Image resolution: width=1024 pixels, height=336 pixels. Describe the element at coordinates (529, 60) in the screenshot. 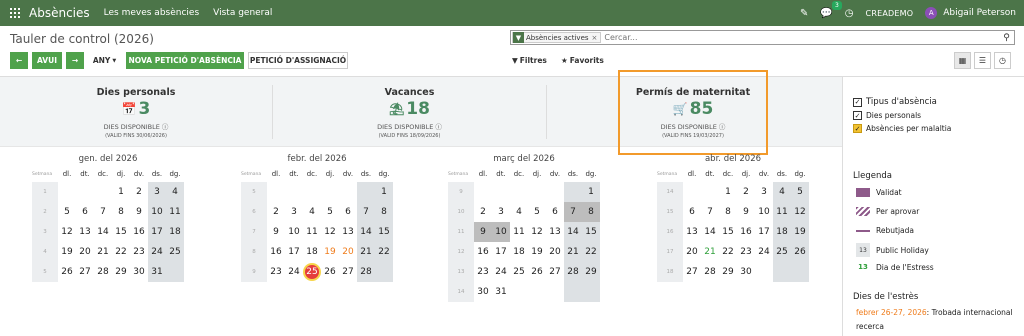

I see `filters-button: ▼ Filtres` at that location.